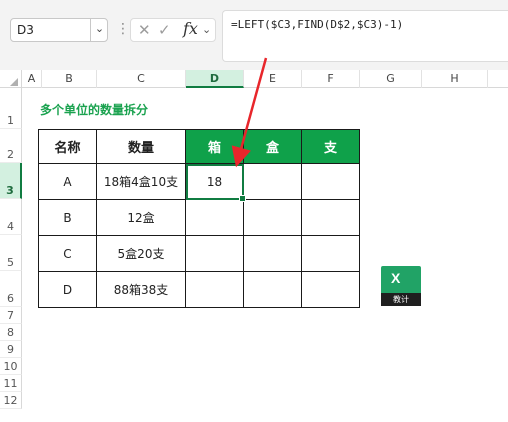 The height and width of the screenshot is (422, 508). Describe the element at coordinates (249, 112) in the screenshot. I see `annotation-arrow` at that location.